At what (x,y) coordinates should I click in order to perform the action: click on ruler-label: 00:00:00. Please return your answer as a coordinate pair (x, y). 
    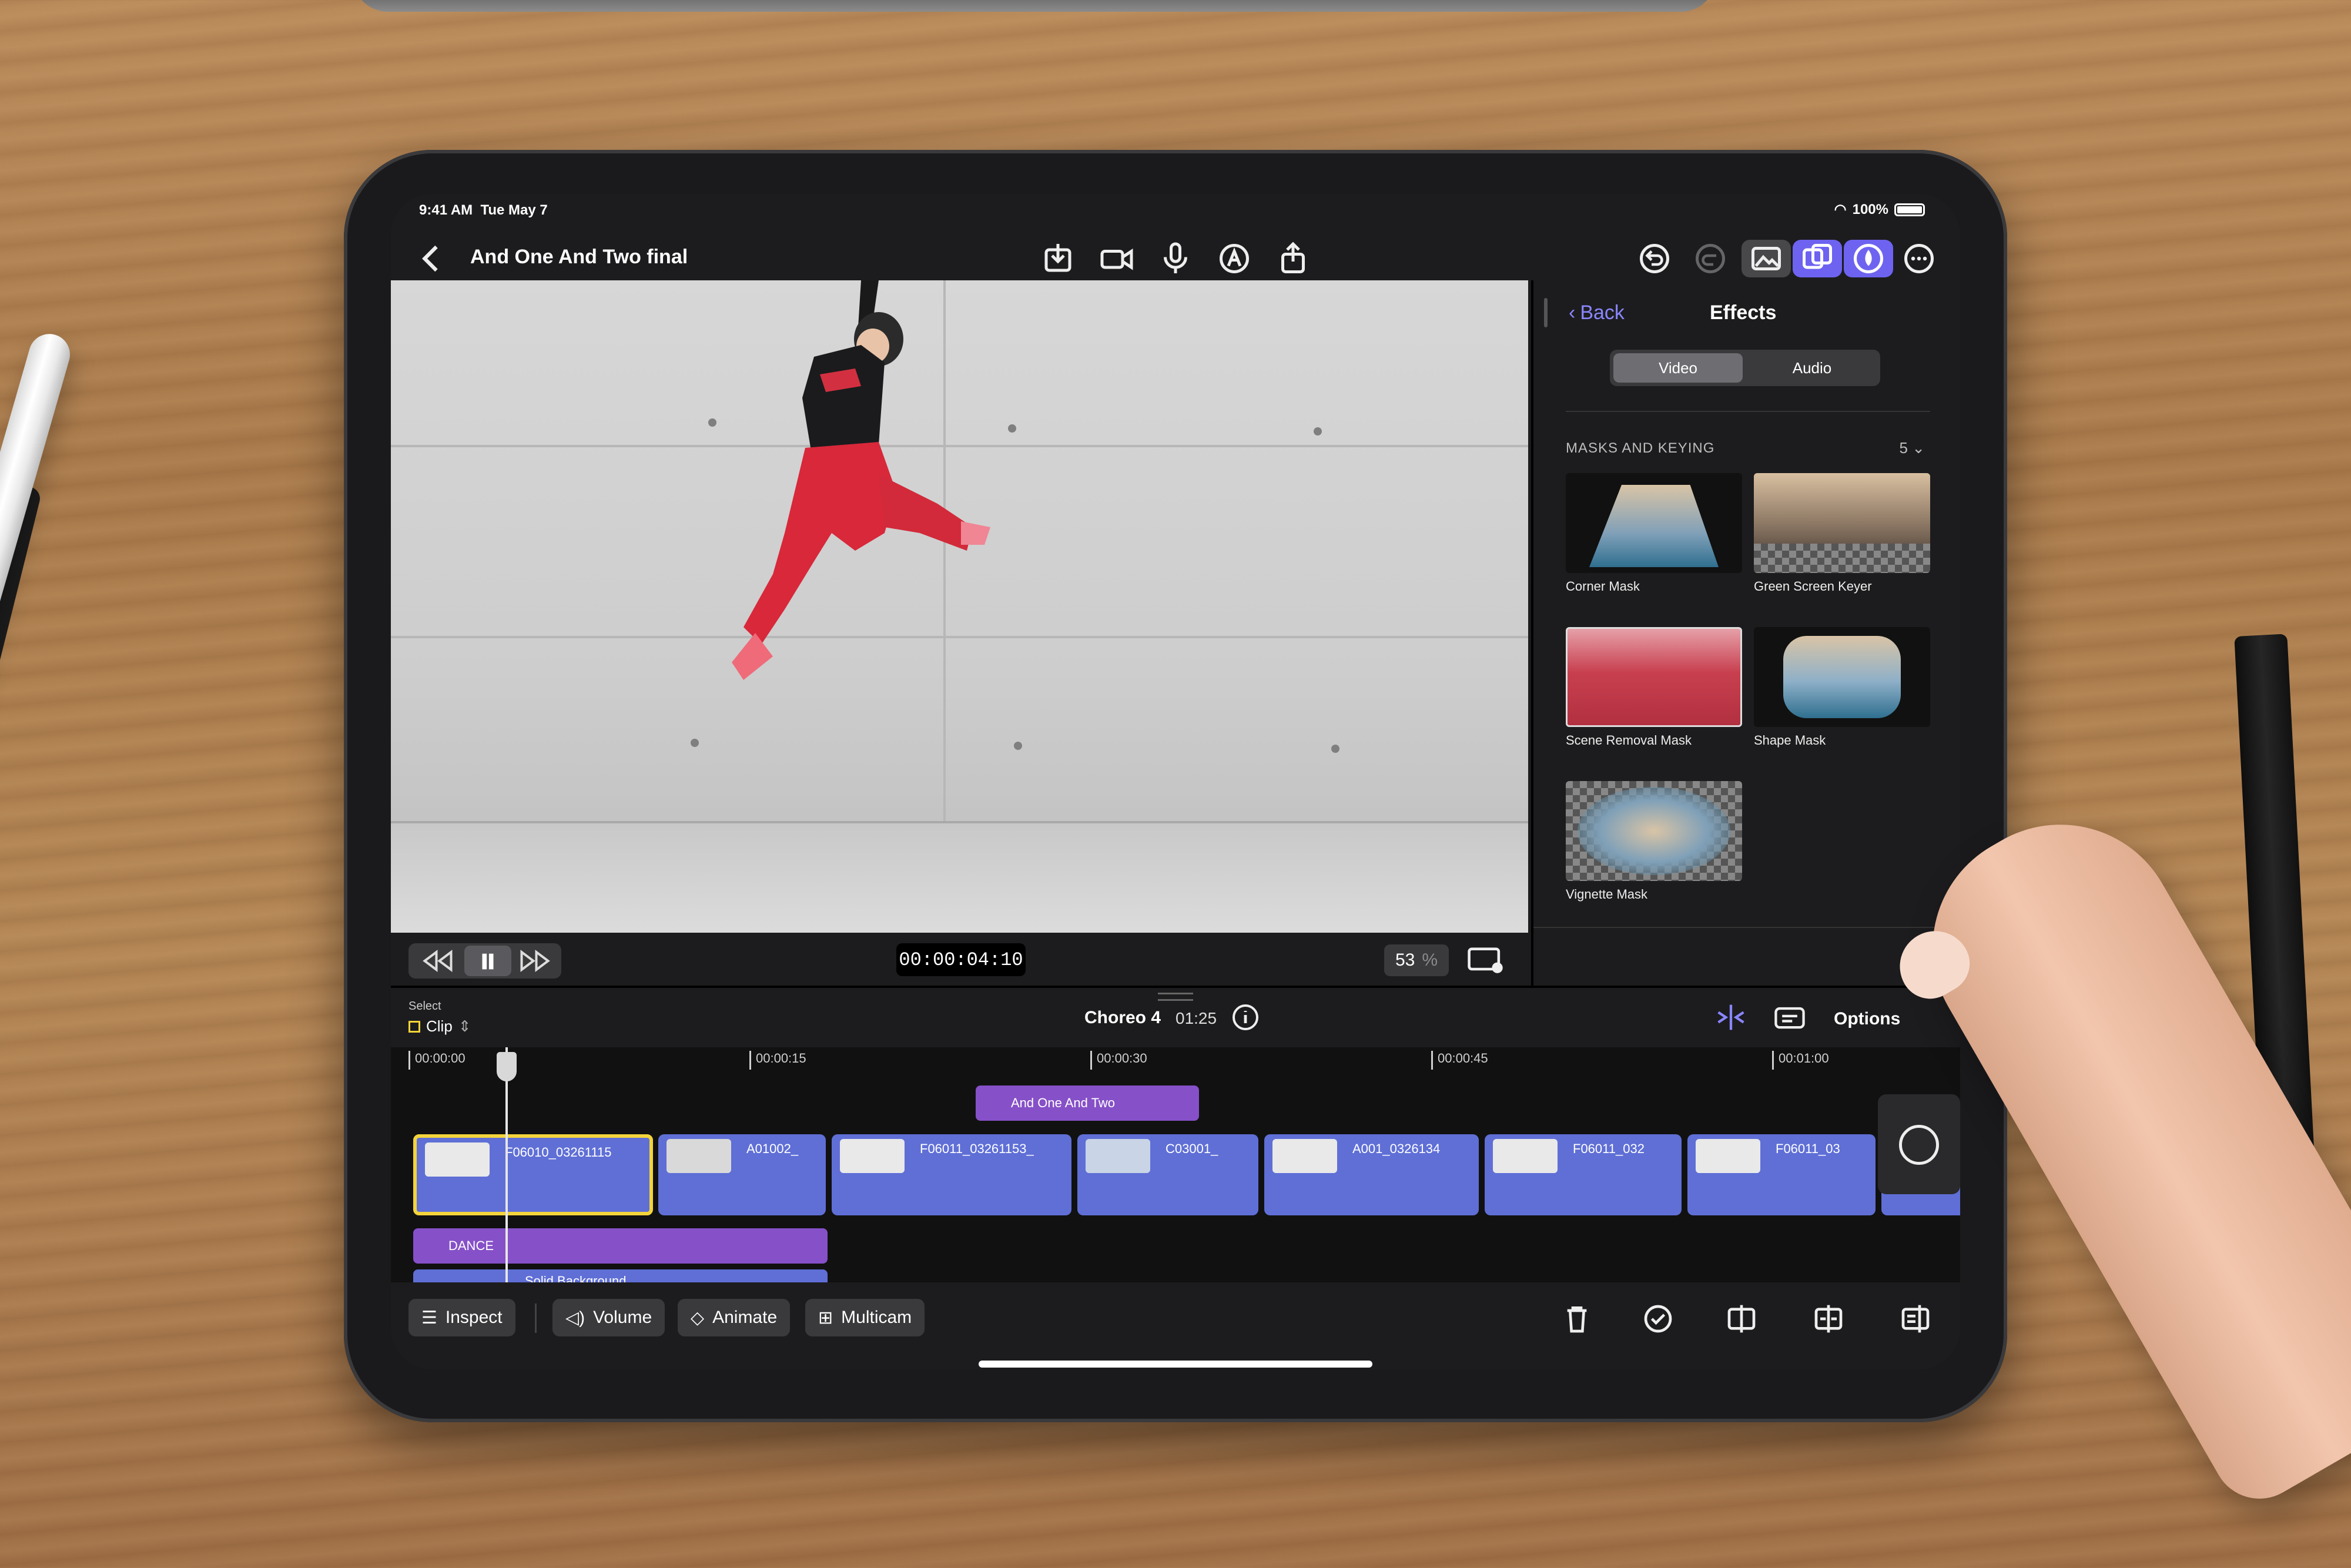
    Looking at the image, I should click on (436, 1060).